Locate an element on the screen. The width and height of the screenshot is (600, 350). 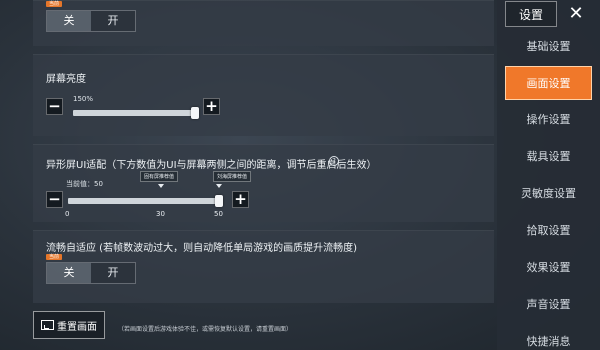
sidebar-item-sound: 声音设置 is located at coordinates (548, 305).